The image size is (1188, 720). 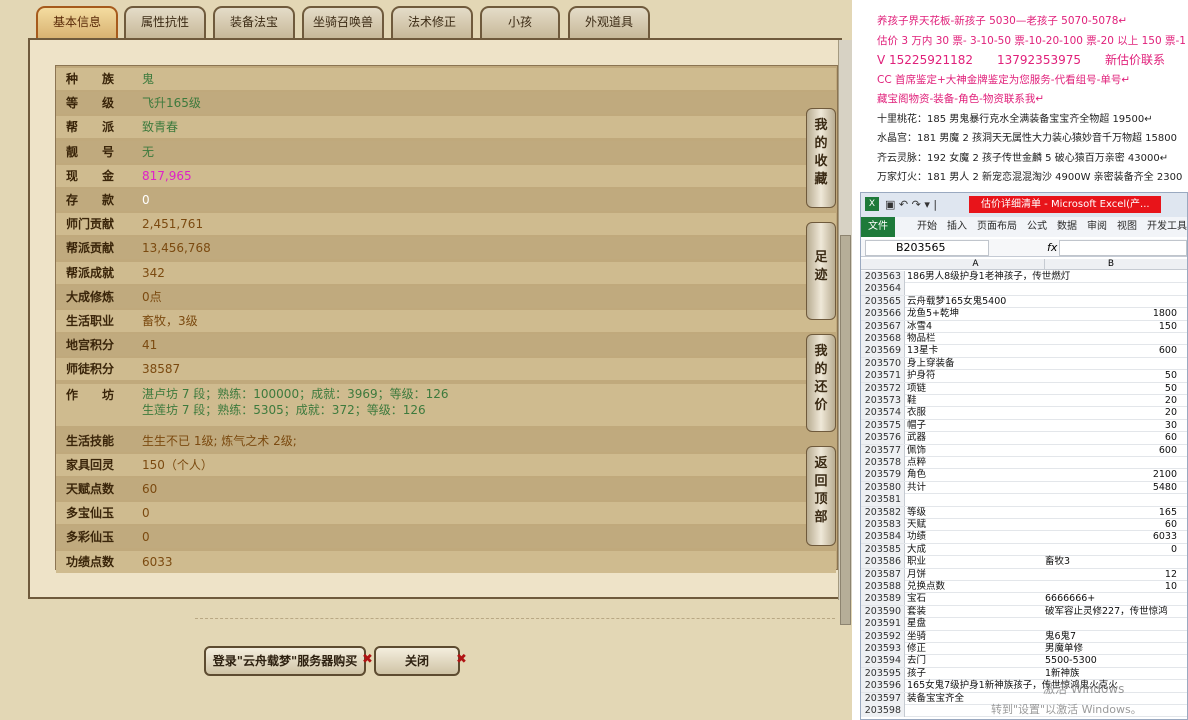 What do you see at coordinates (1123, 248) in the screenshot?
I see `formula-input` at bounding box center [1123, 248].